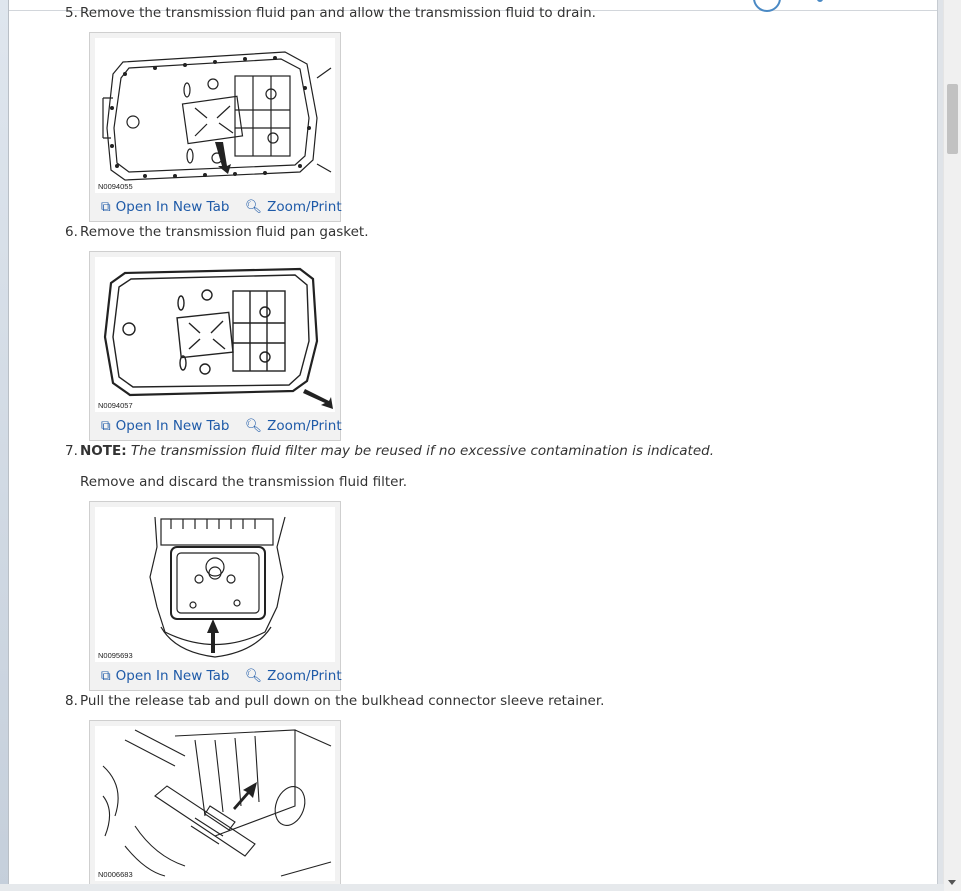 This screenshot has width=961, height=891. Describe the element at coordinates (115, 186) in the screenshot. I see `figure-code: N0094055` at that location.